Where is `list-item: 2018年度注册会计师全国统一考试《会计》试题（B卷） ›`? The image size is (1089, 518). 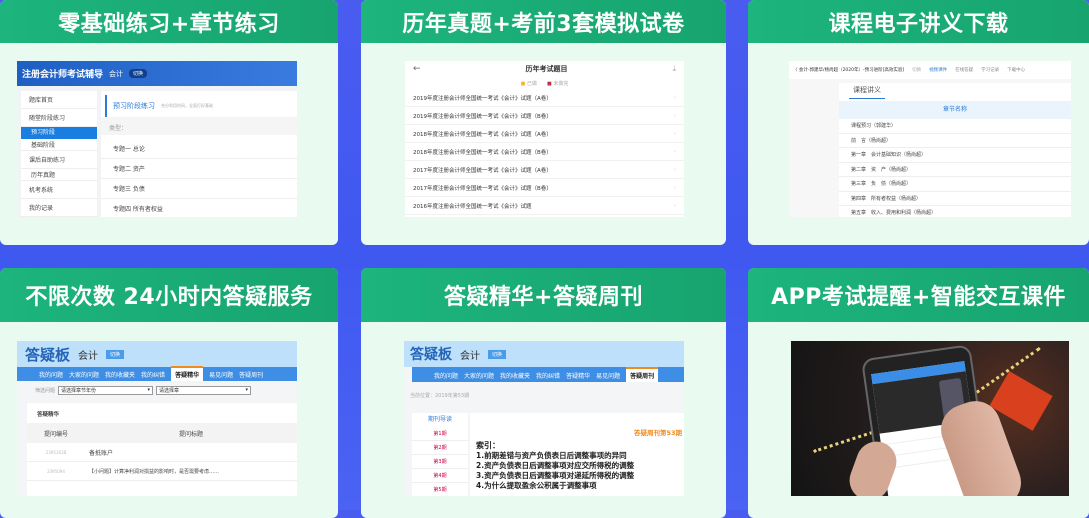 list-item: 2018年度注册会计师全国统一考试《会计》试题（B卷） › is located at coordinates (544, 152).